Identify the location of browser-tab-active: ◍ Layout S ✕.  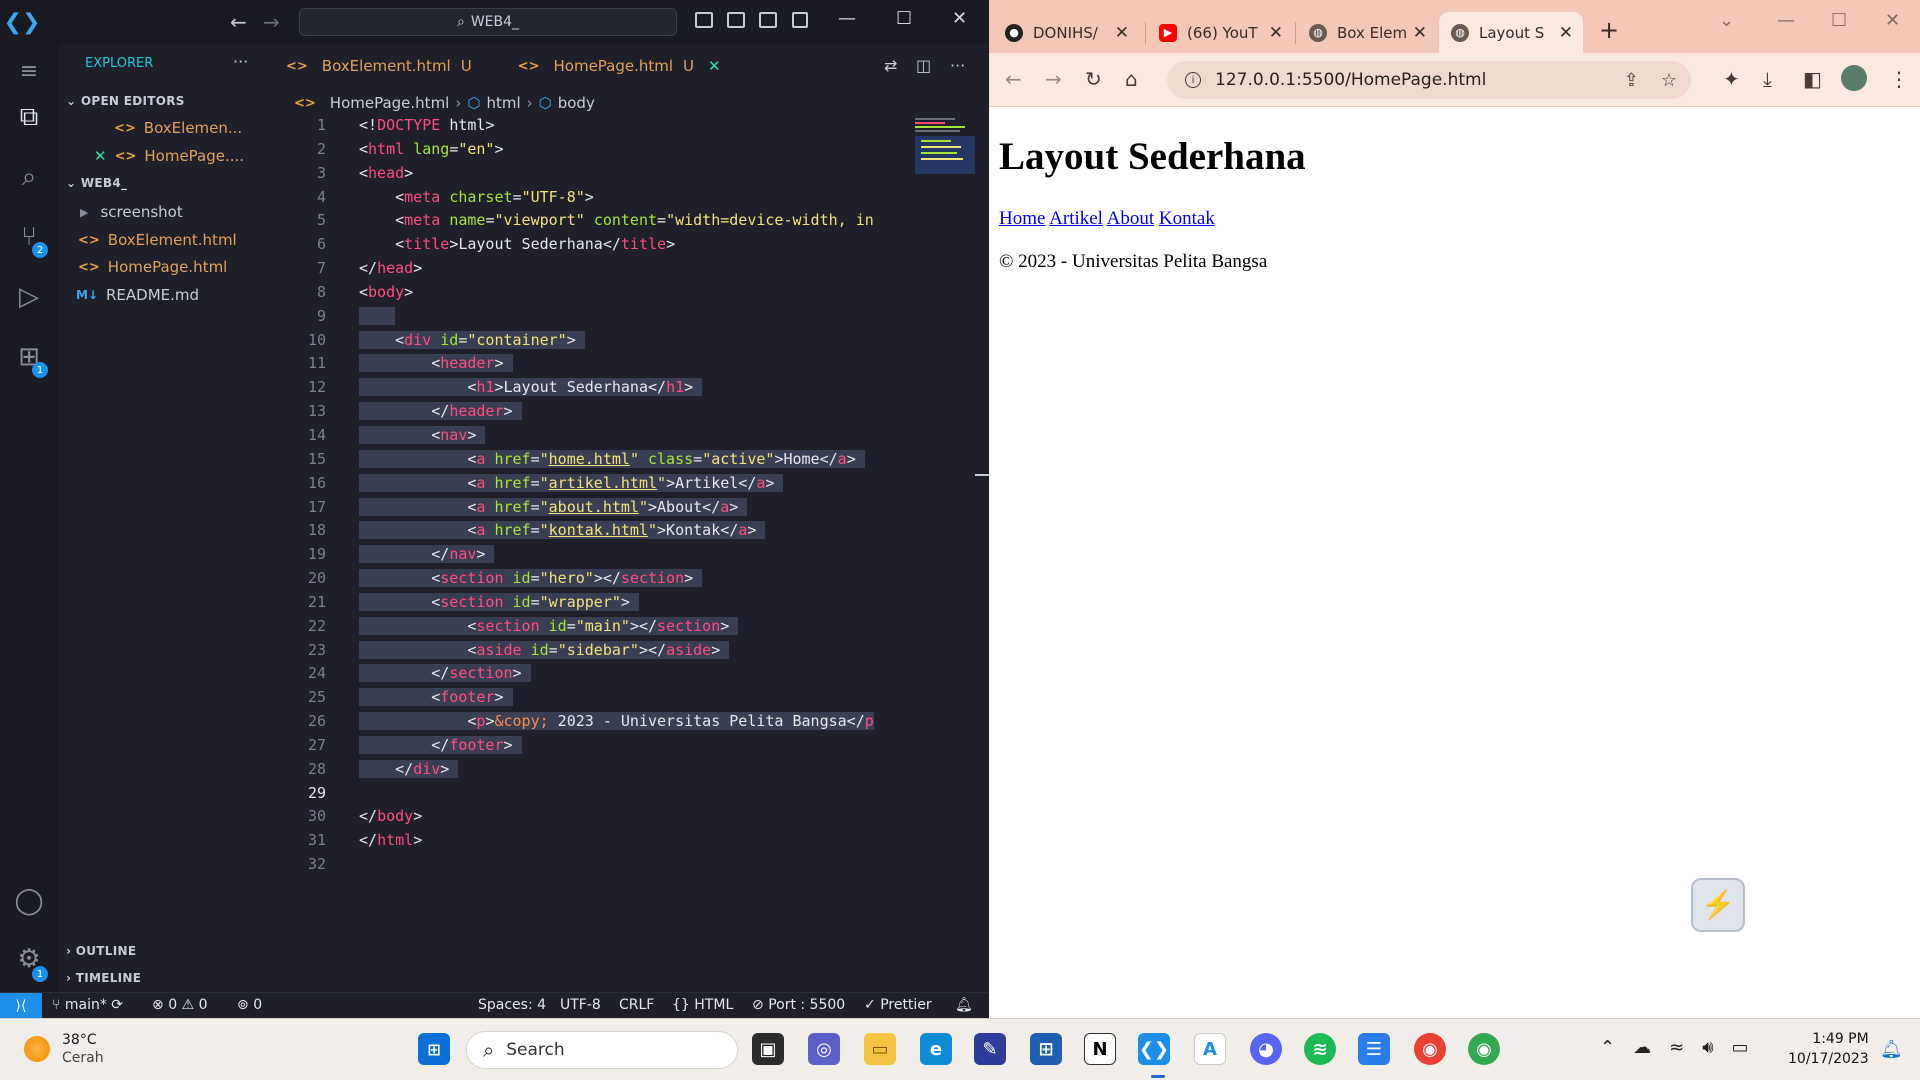
(1511, 32).